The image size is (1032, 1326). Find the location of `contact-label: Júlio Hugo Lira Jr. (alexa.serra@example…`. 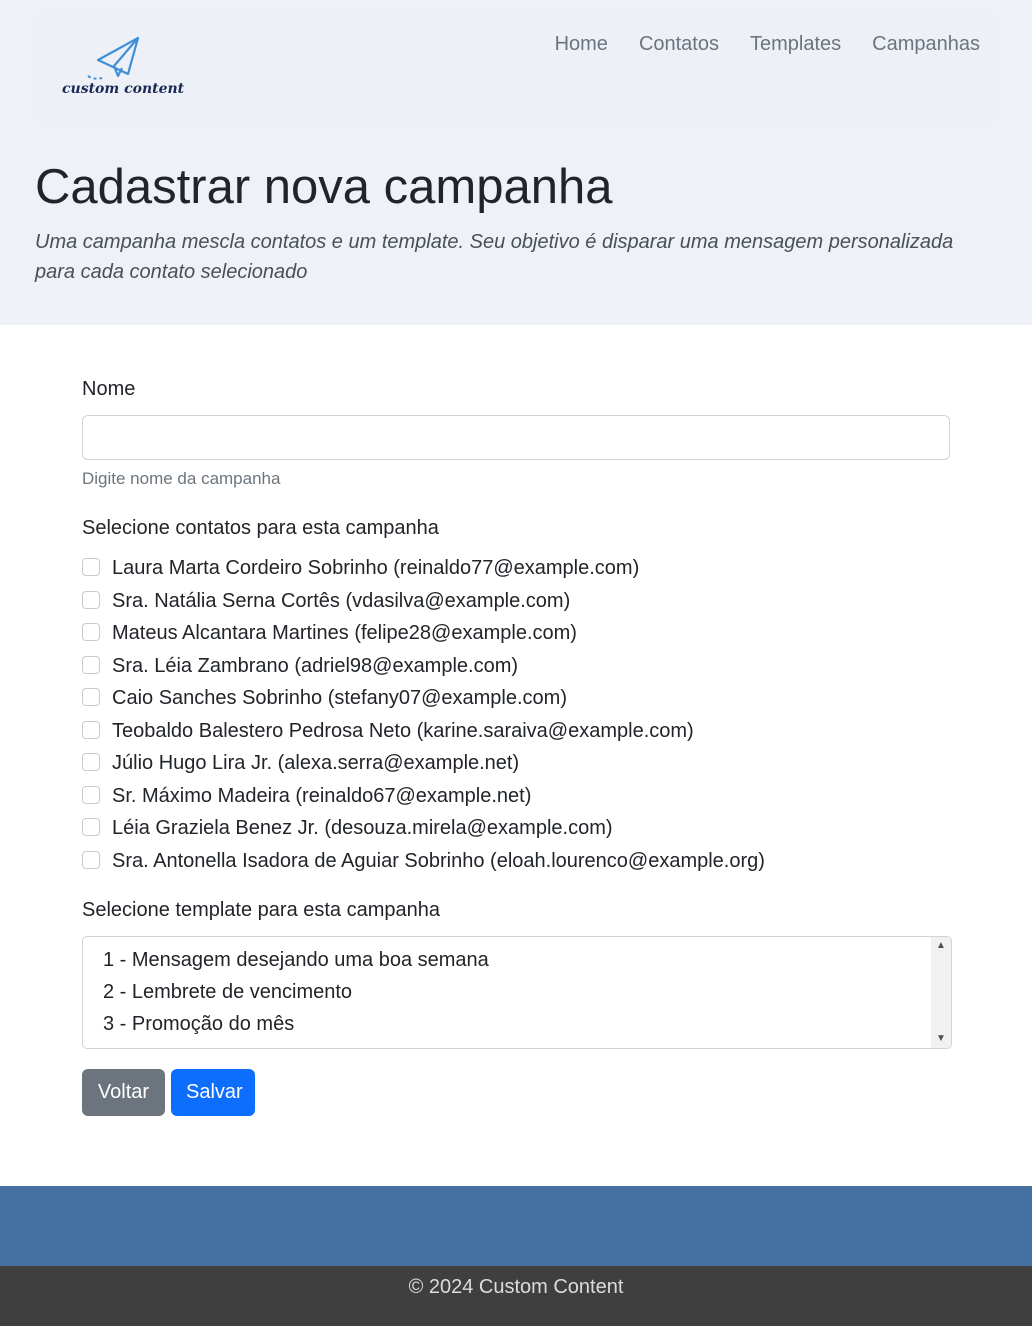

contact-label: Júlio Hugo Lira Jr. (alexa.serra@example… is located at coordinates (315, 763).